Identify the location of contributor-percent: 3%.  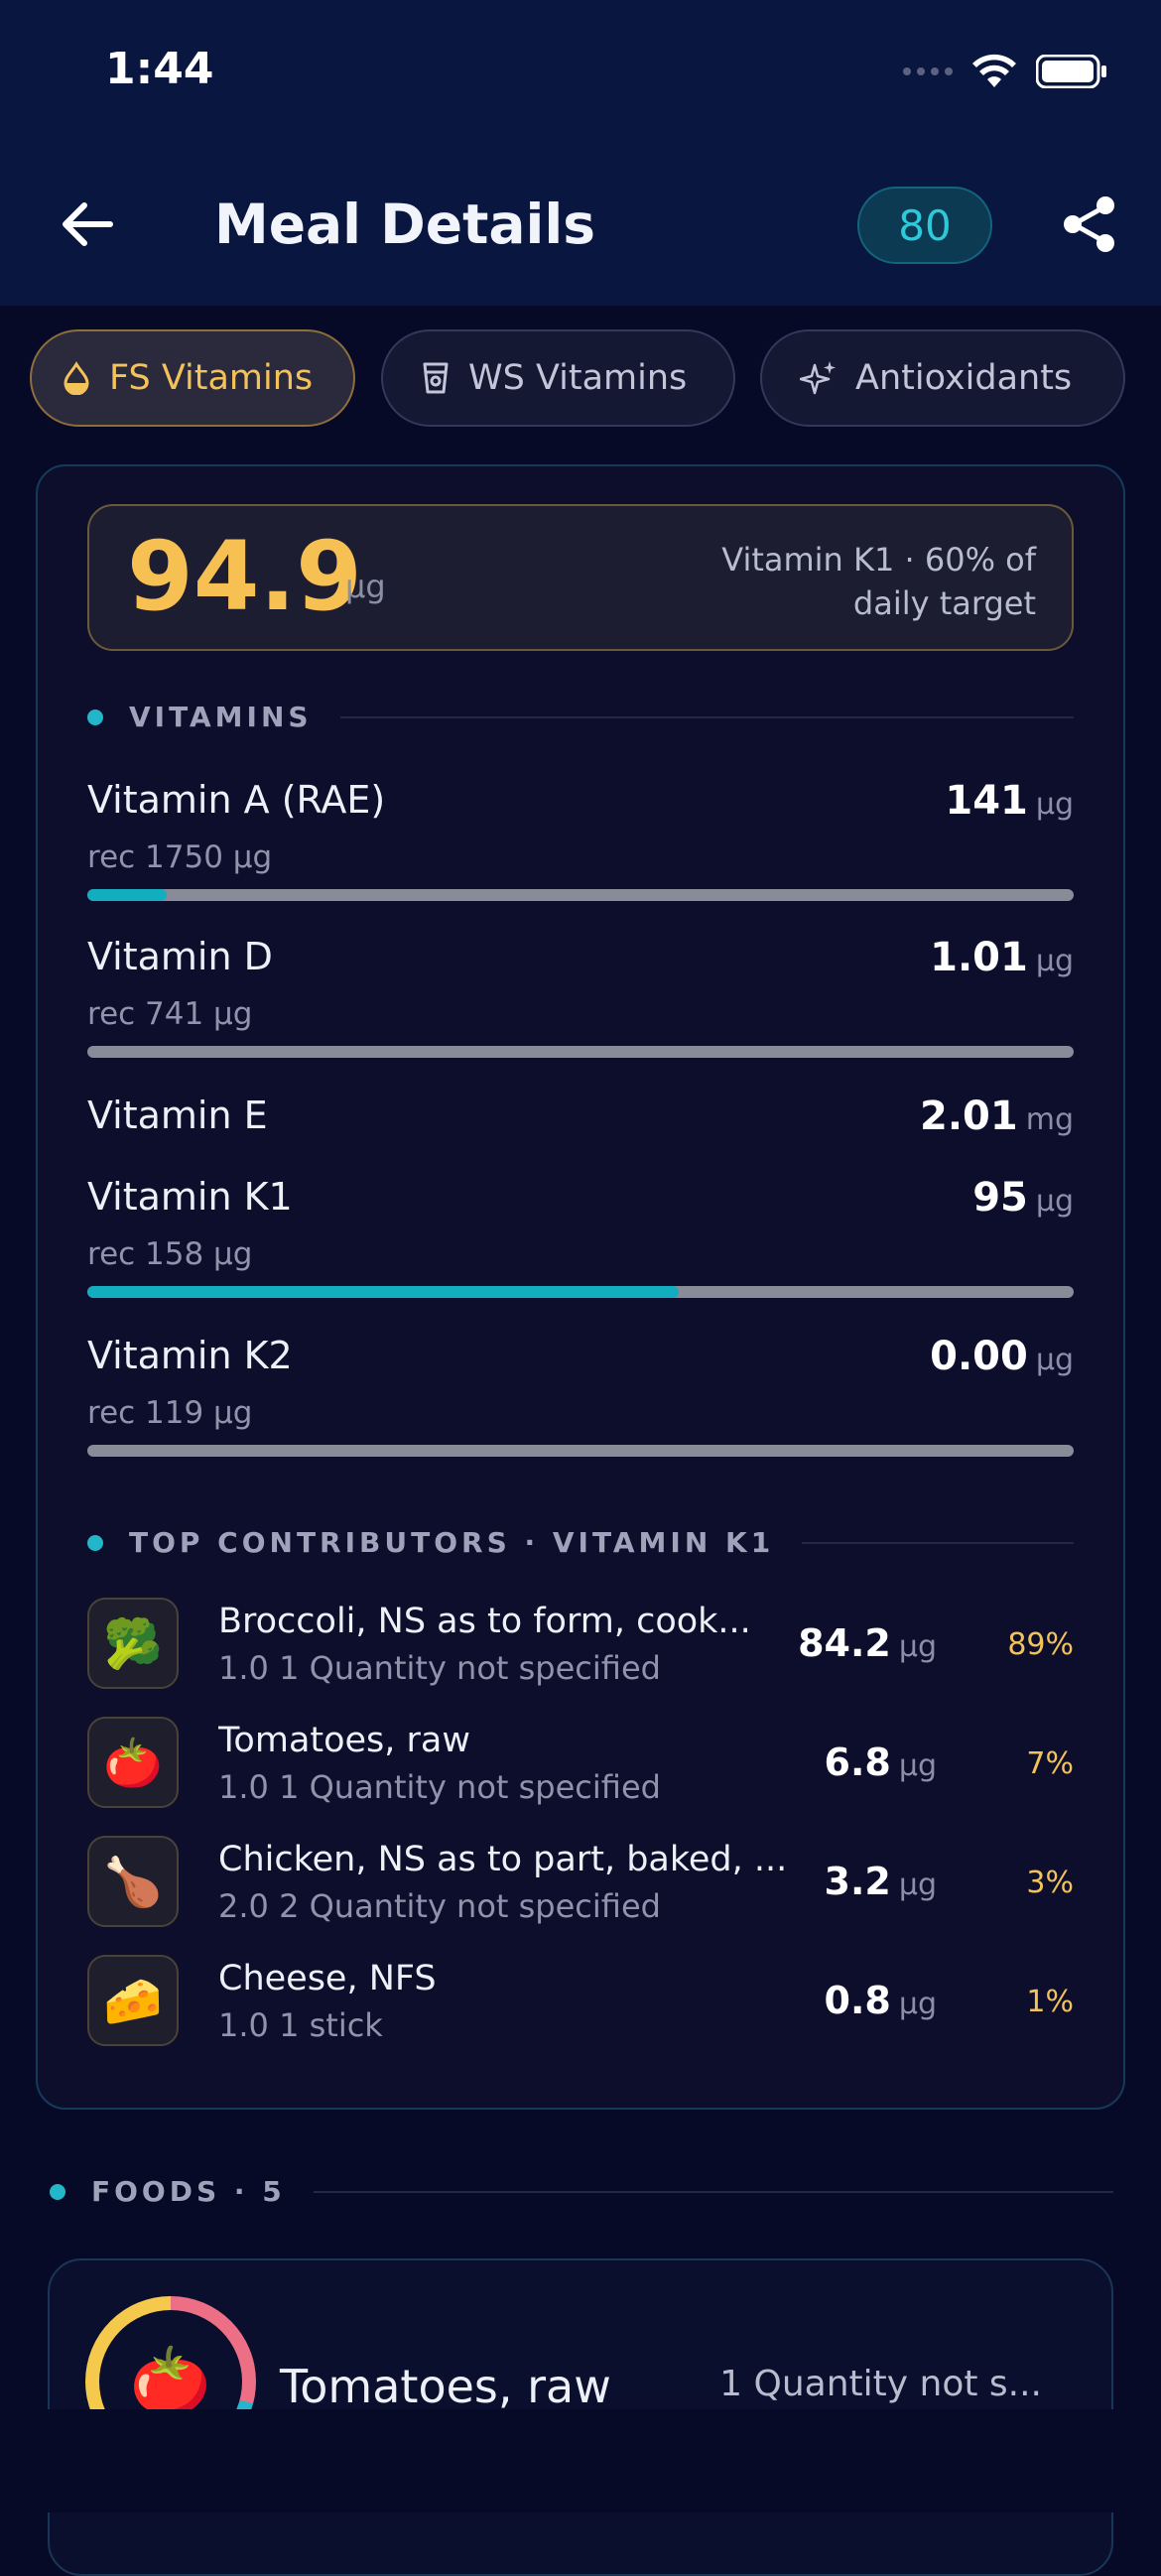
(1050, 1883).